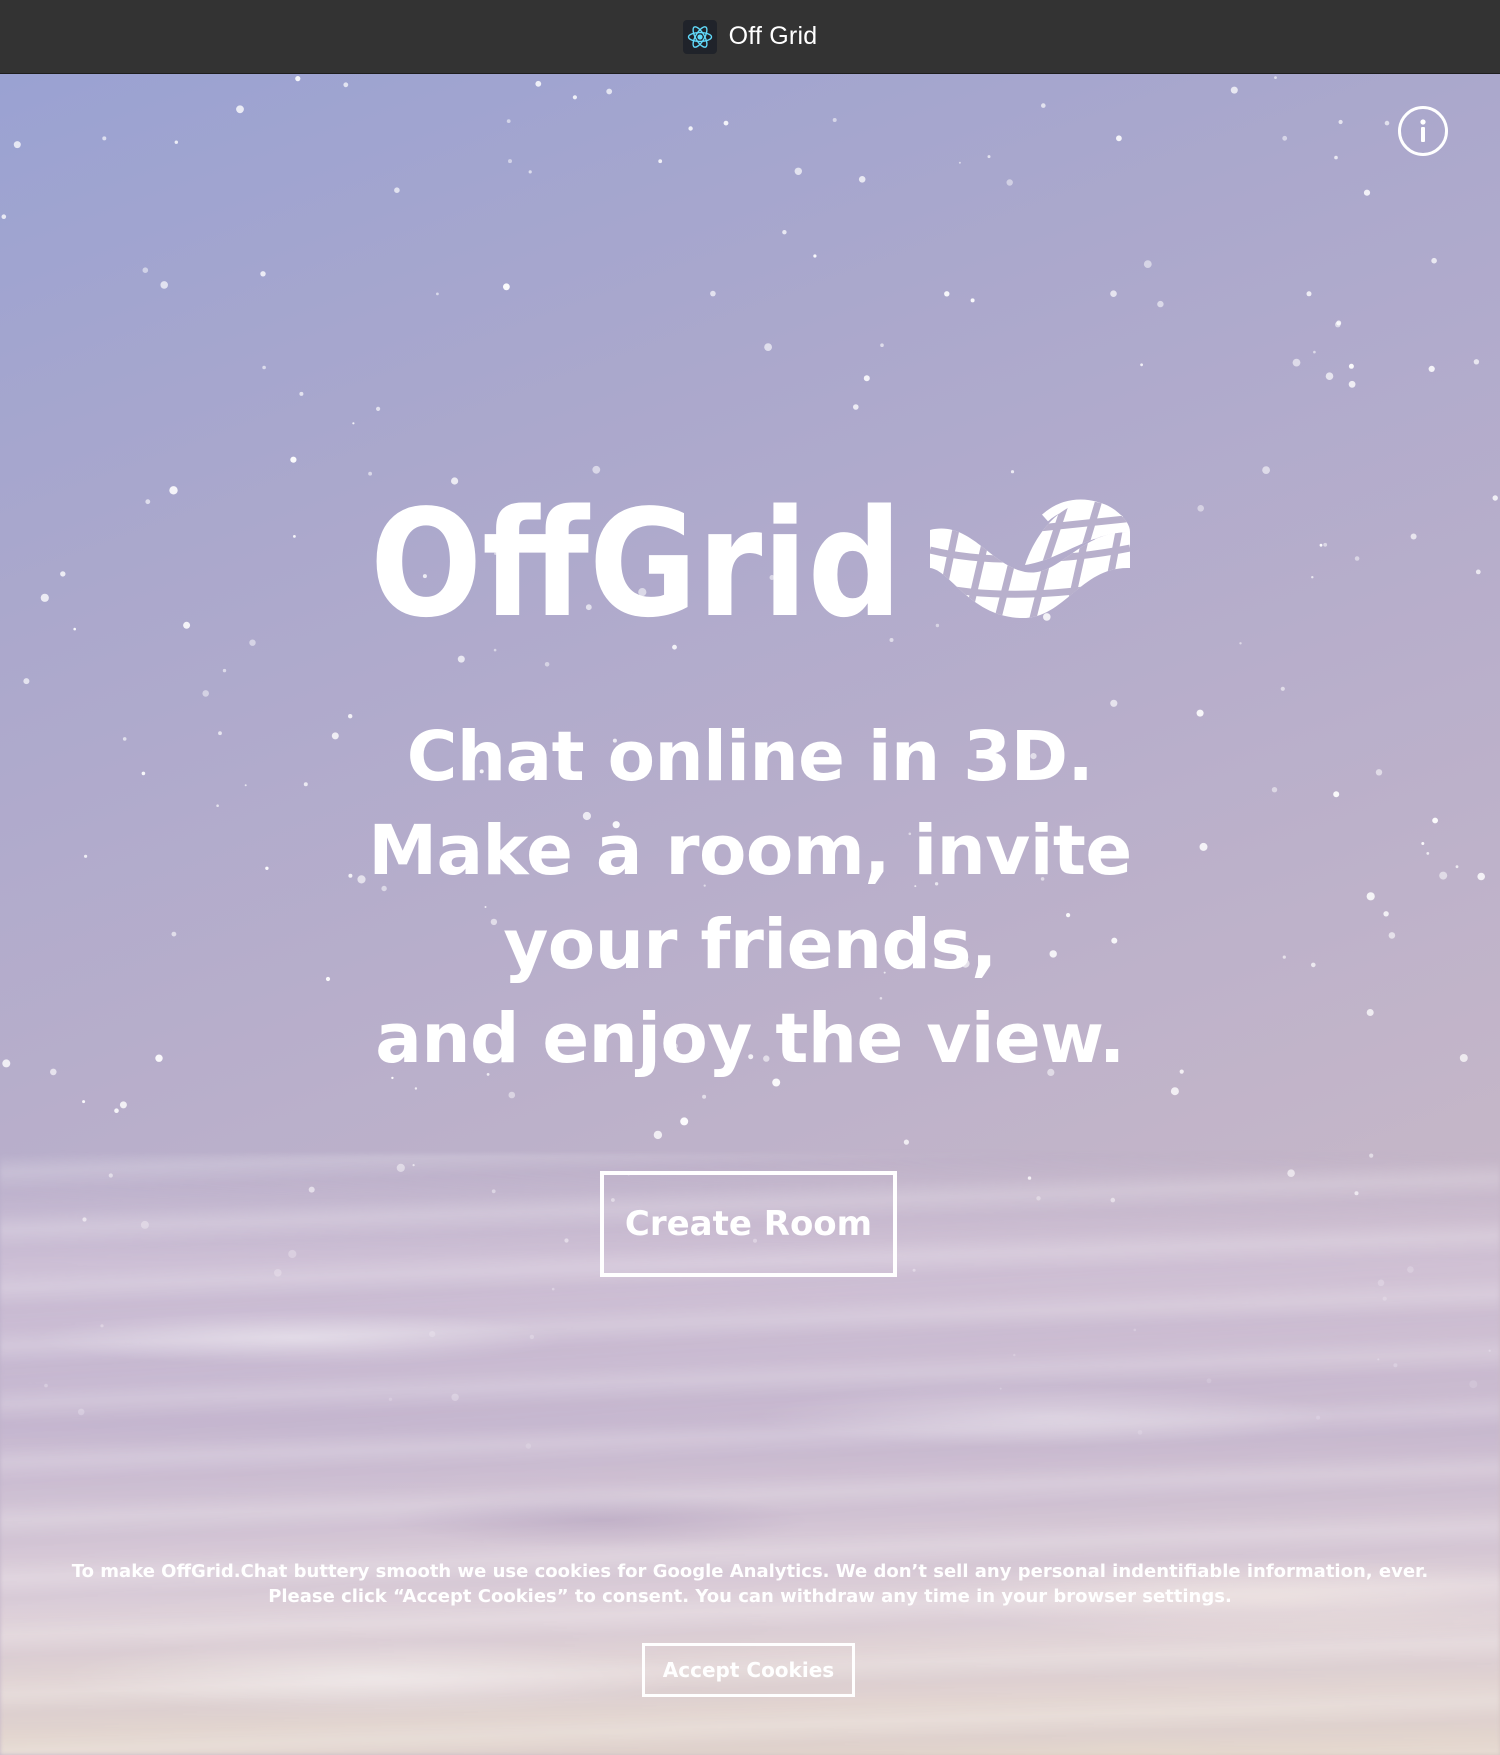  I want to click on info-button, so click(1423, 131).